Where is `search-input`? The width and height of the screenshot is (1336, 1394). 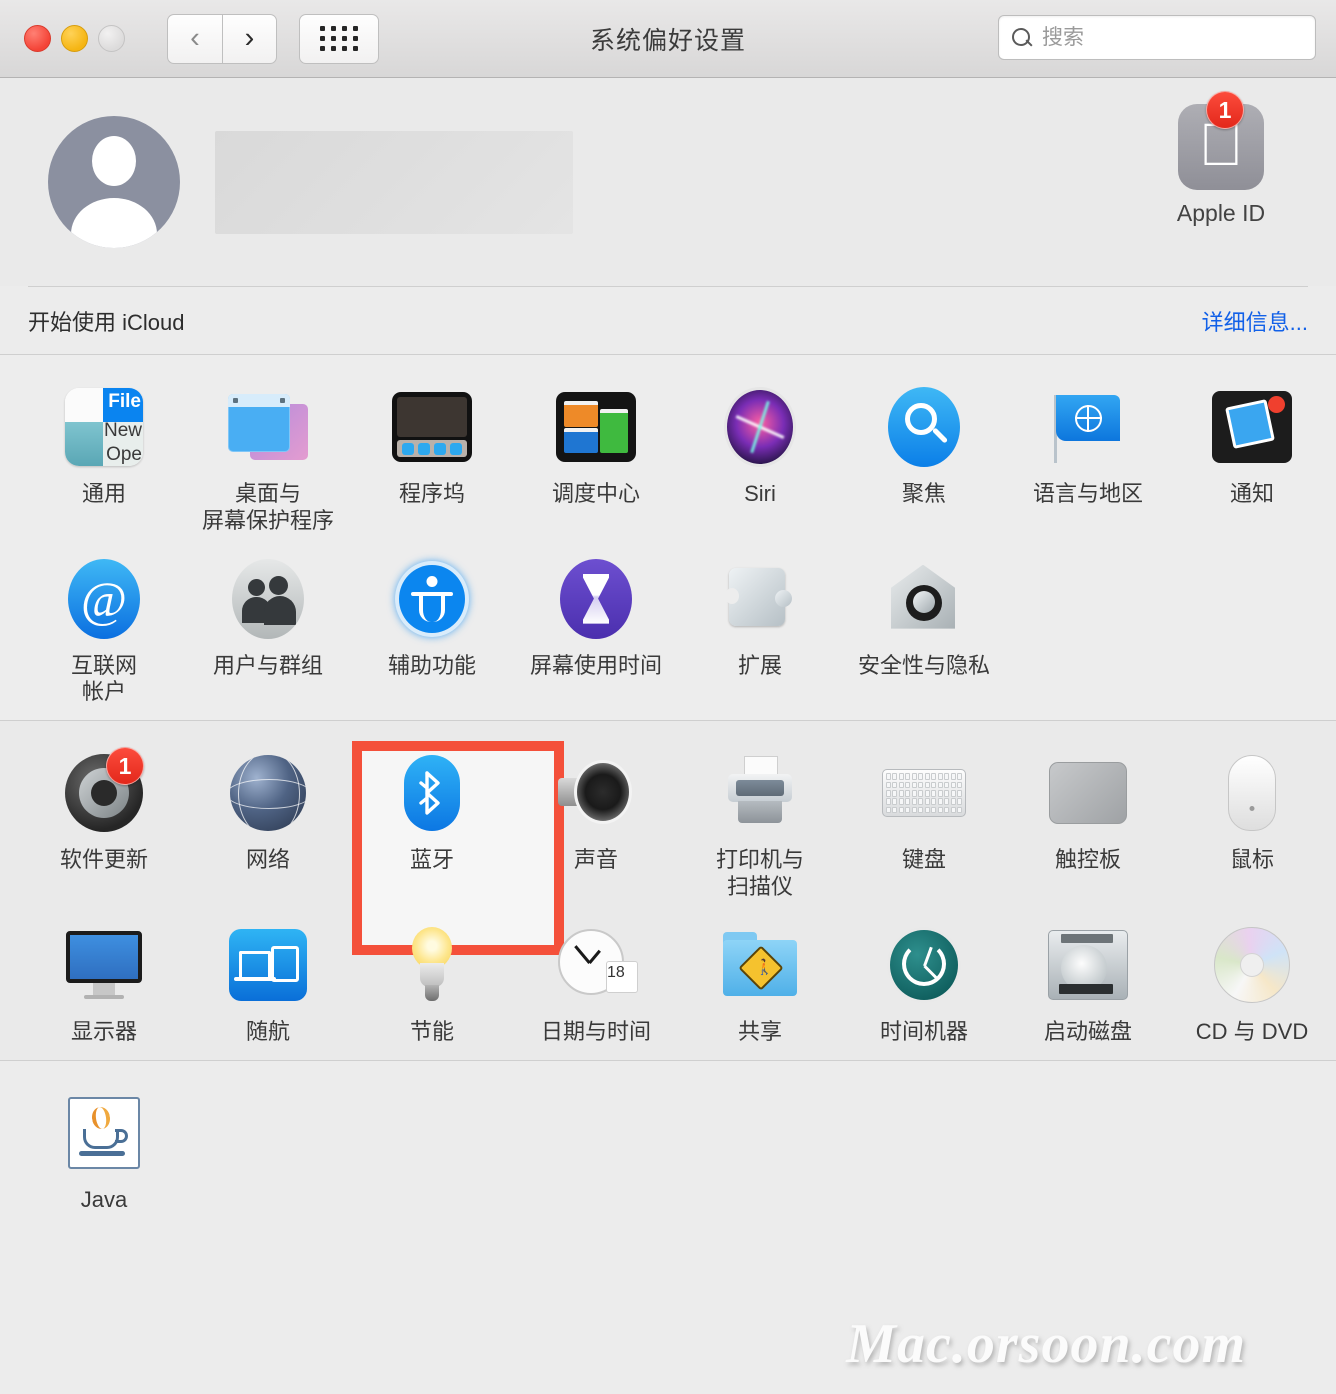
search-input is located at coordinates (1172, 37).